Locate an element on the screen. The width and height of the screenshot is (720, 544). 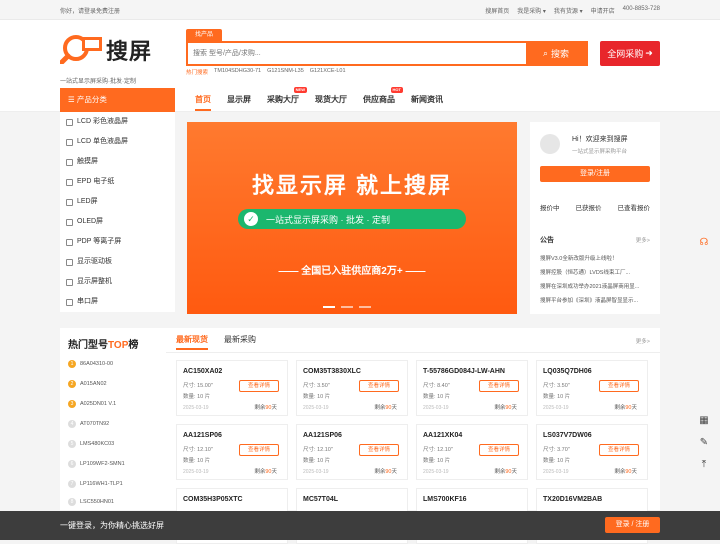
all-purchase-button: 全网采购 ➜ is located at coordinates (630, 53).